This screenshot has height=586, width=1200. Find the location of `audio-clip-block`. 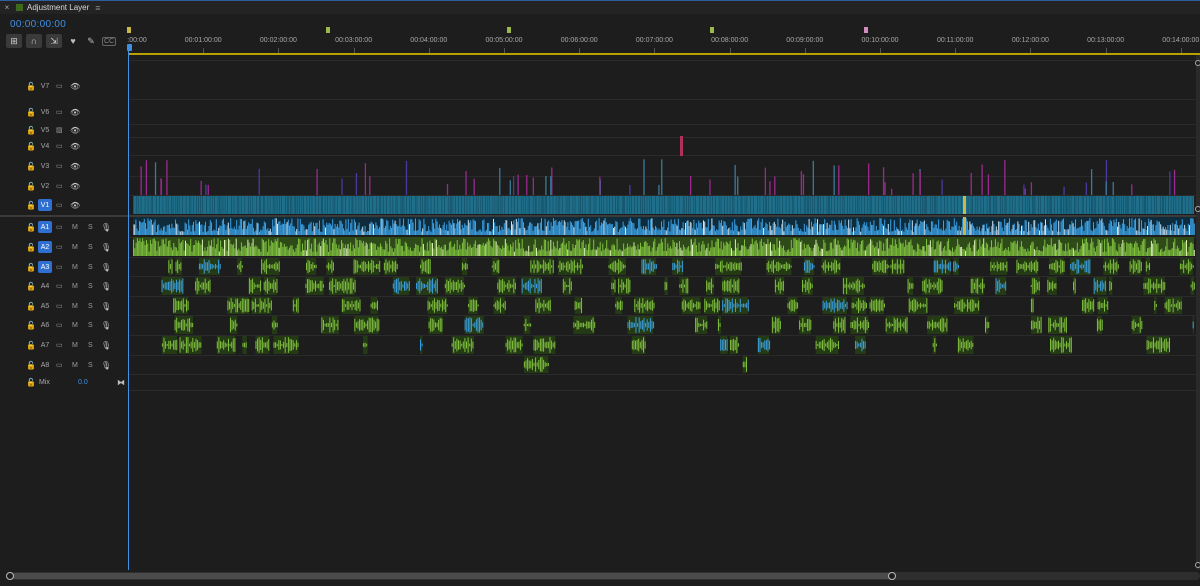

audio-clip-block is located at coordinates (1057, 325).